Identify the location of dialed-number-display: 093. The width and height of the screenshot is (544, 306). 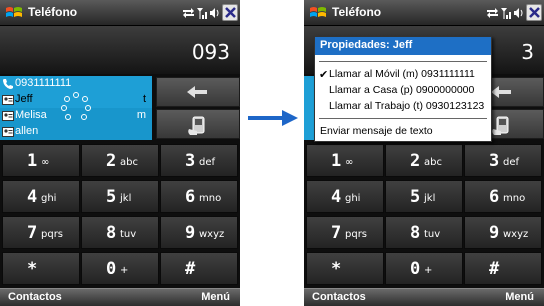
(120, 50).